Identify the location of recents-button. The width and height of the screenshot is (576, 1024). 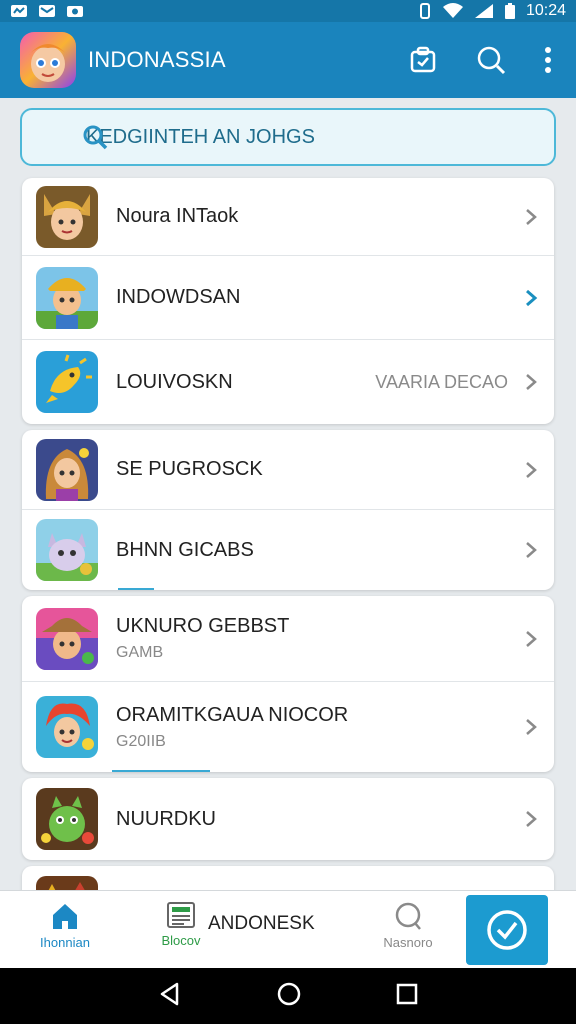
(407, 996).